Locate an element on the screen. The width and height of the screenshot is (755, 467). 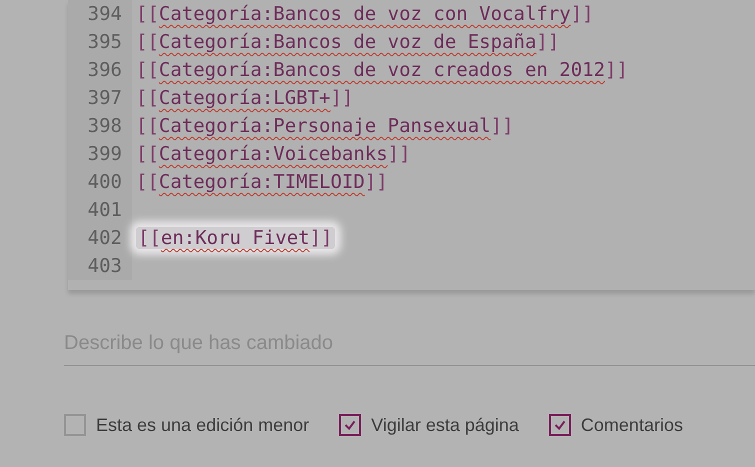
code-line: [[Categoría:Bancos de voz de España]] is located at coordinates (348, 42).